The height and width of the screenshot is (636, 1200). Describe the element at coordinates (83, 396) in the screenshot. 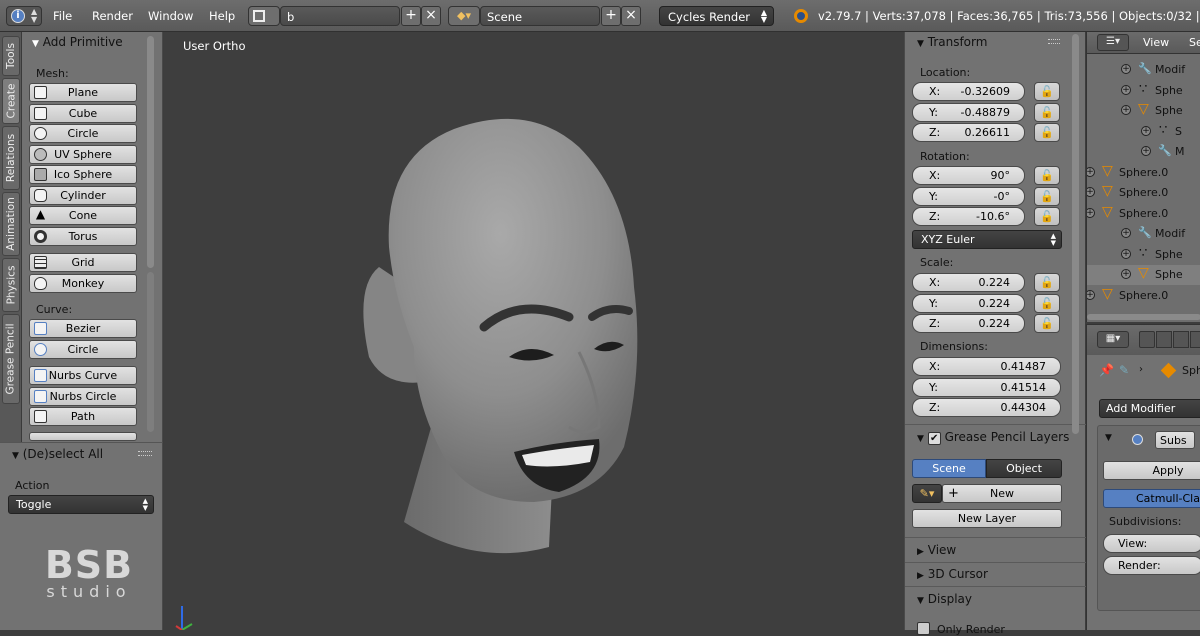

I see `nurbs-circle-button: Nurbs Circle` at that location.